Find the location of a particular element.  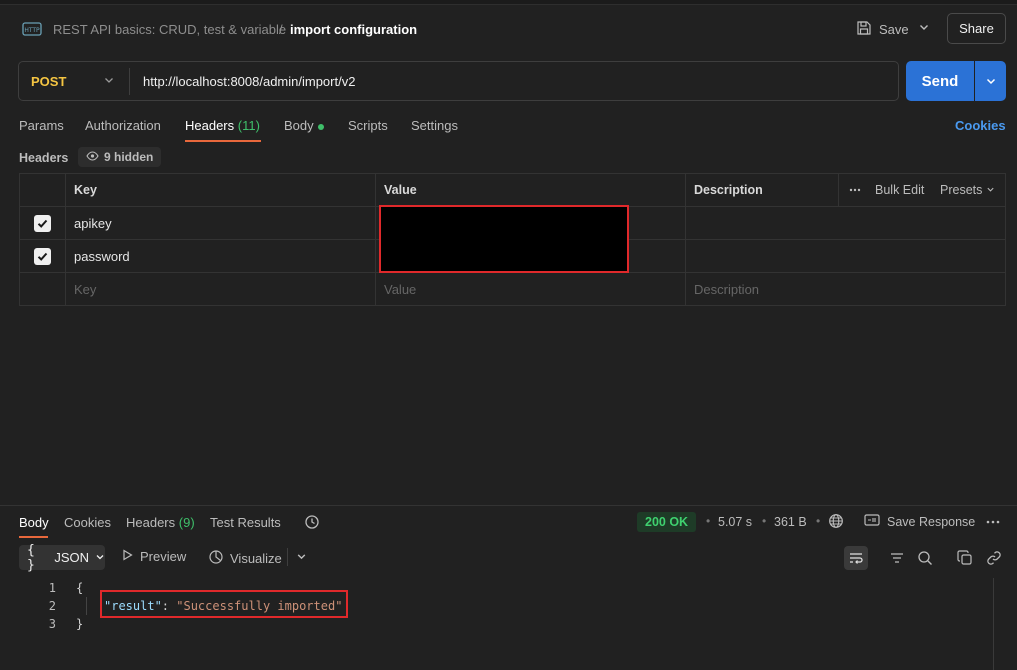

visualize-button: Visualize is located at coordinates (245, 558).